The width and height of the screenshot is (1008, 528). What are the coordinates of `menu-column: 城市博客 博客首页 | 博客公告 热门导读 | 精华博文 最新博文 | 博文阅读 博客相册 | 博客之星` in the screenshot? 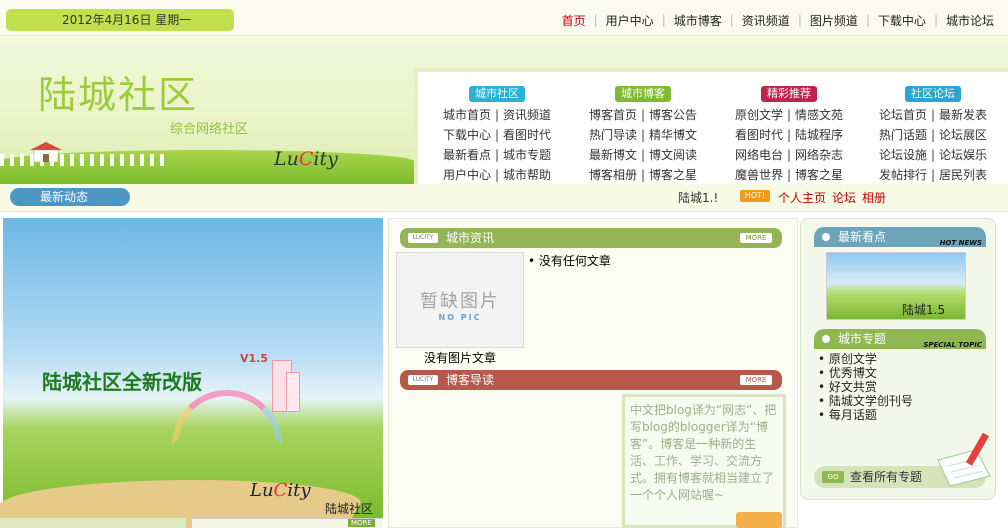 It's located at (643, 135).